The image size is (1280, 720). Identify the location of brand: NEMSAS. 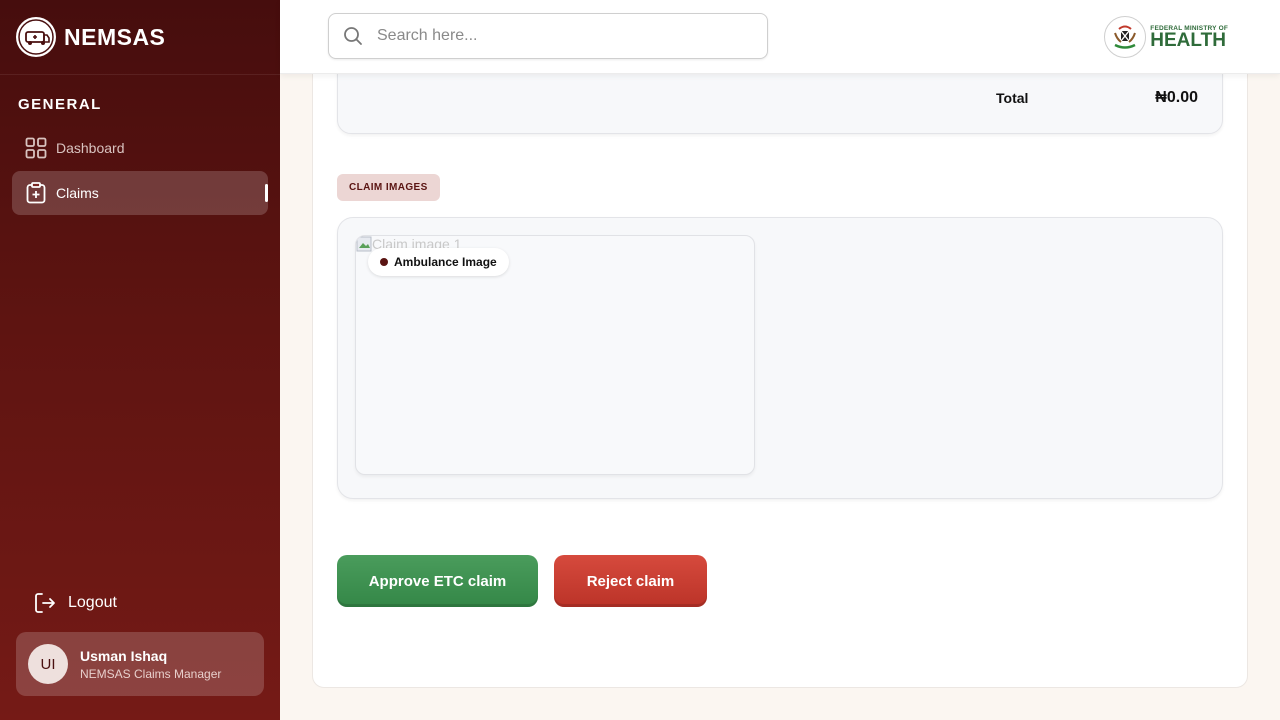
(140, 37).